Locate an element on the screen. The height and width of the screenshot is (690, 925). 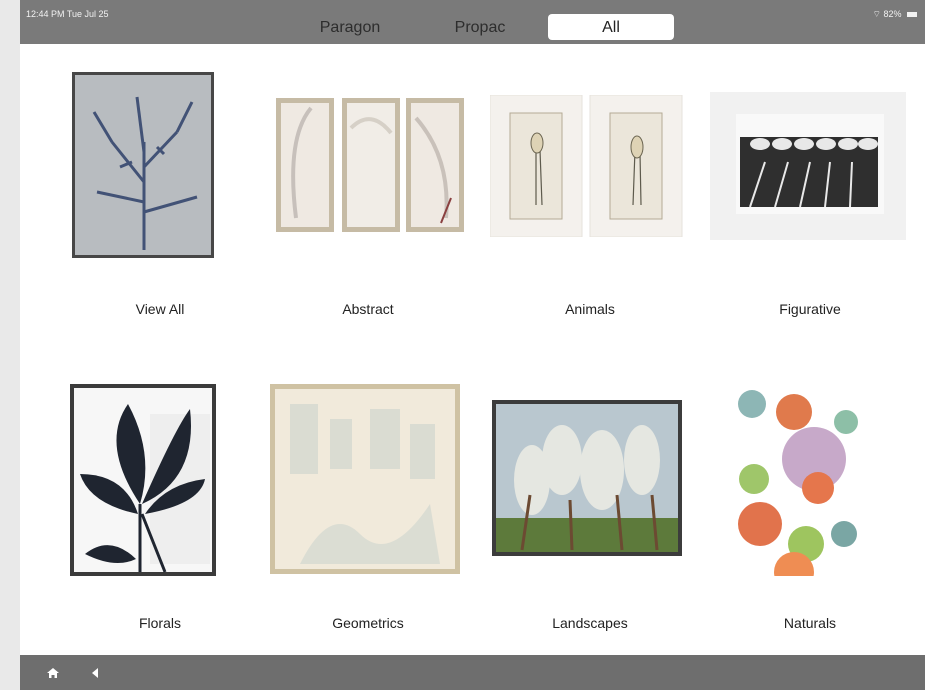
battery-percent: 82% is located at coordinates (892, 14).